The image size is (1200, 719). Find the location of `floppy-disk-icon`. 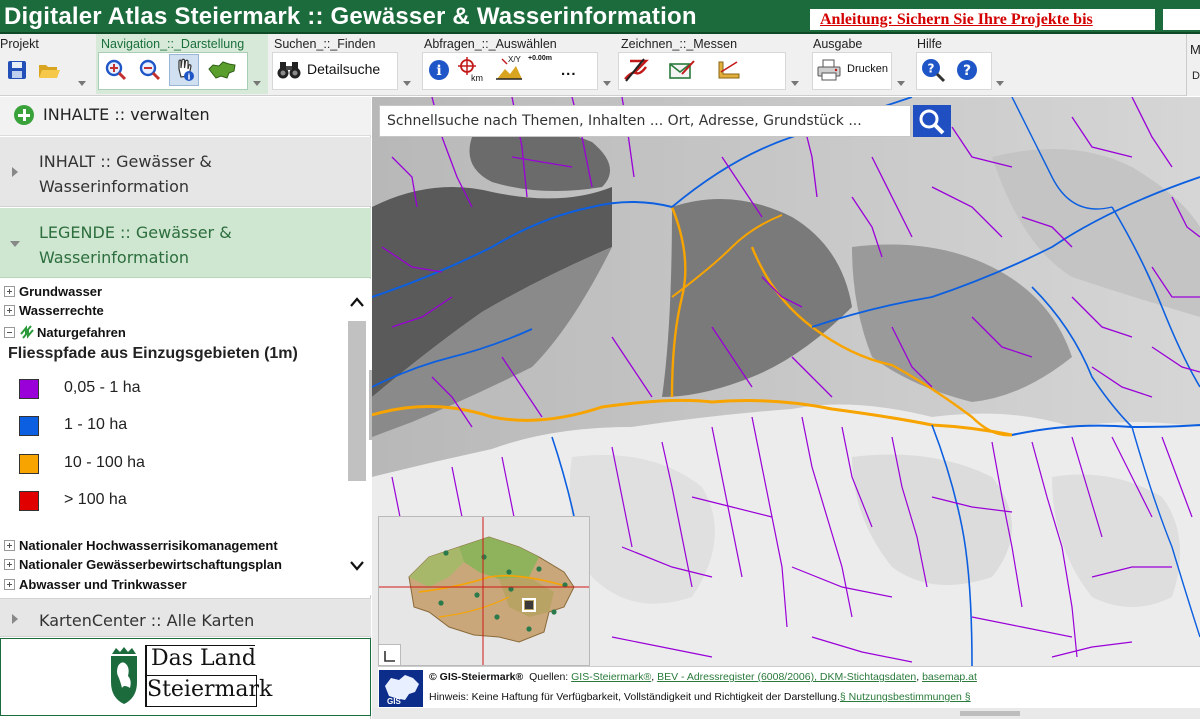

floppy-disk-icon is located at coordinates (17, 70).